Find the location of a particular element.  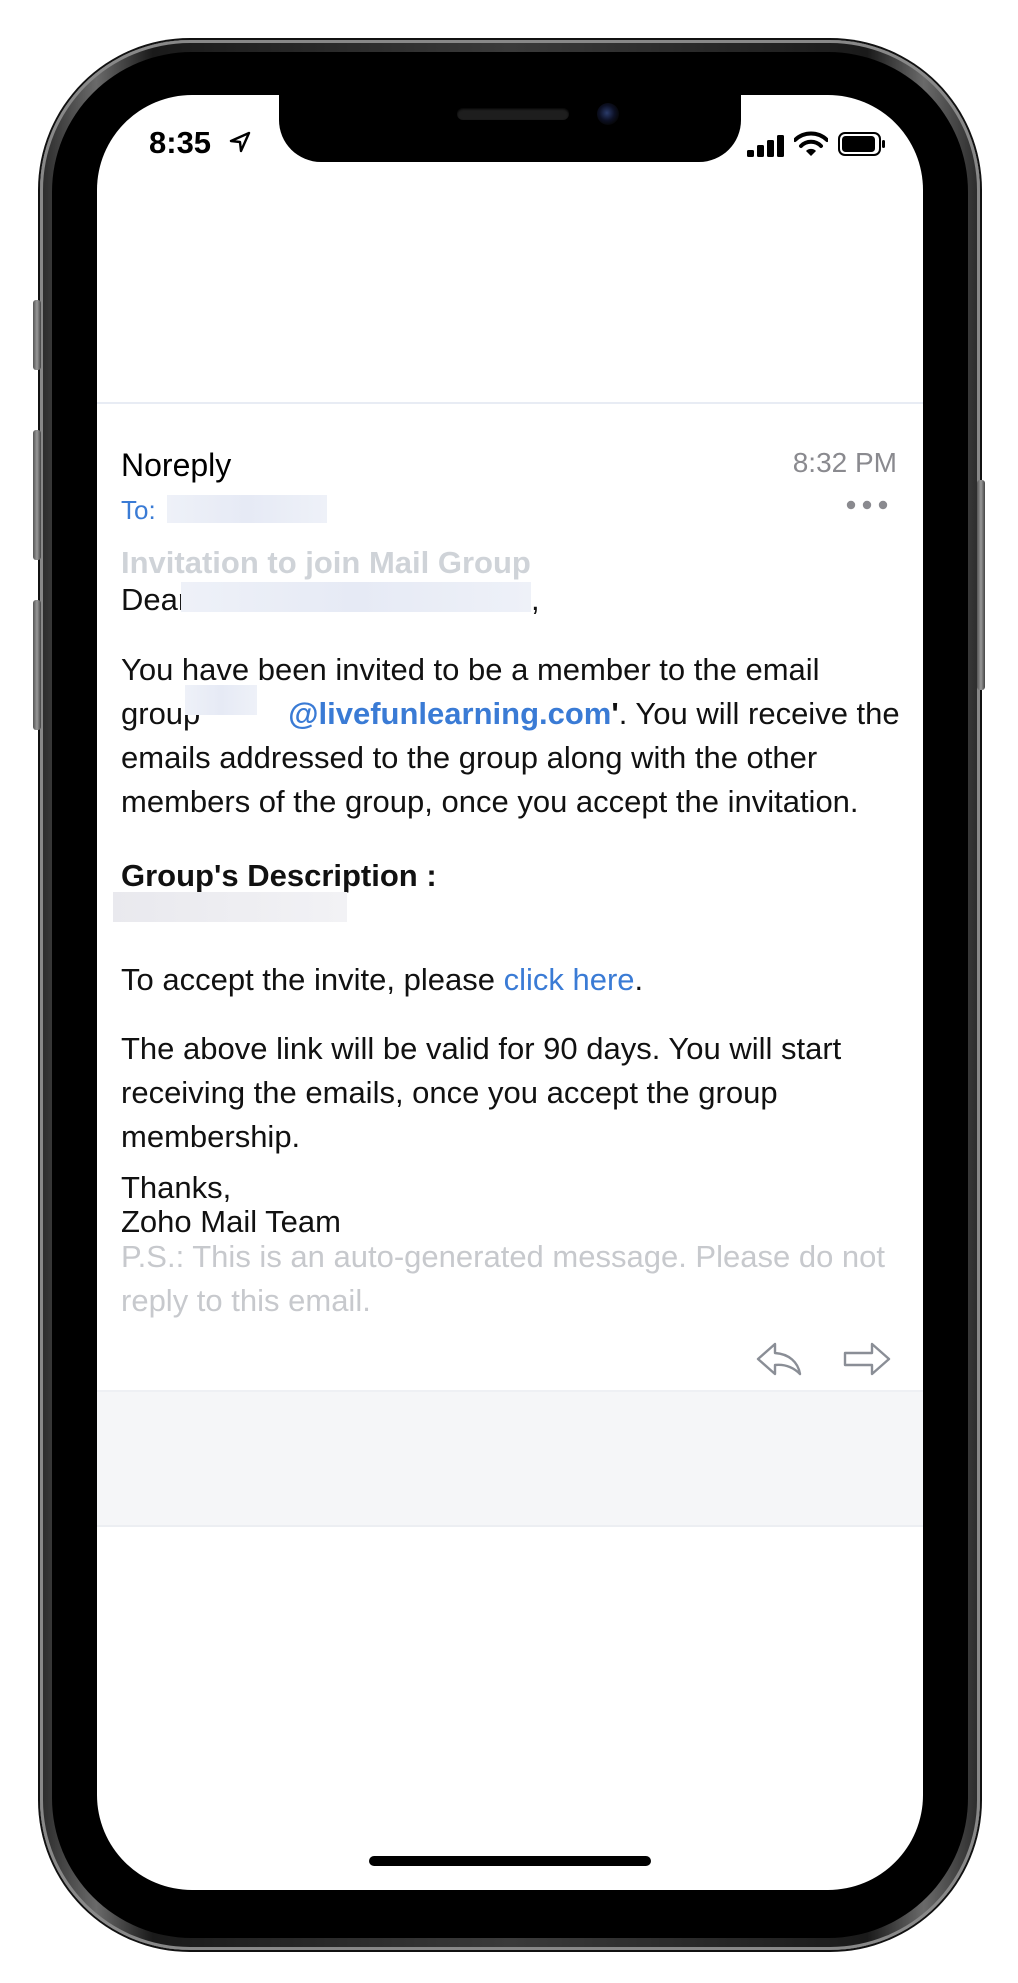

status-time: 8:35 is located at coordinates (180, 142).